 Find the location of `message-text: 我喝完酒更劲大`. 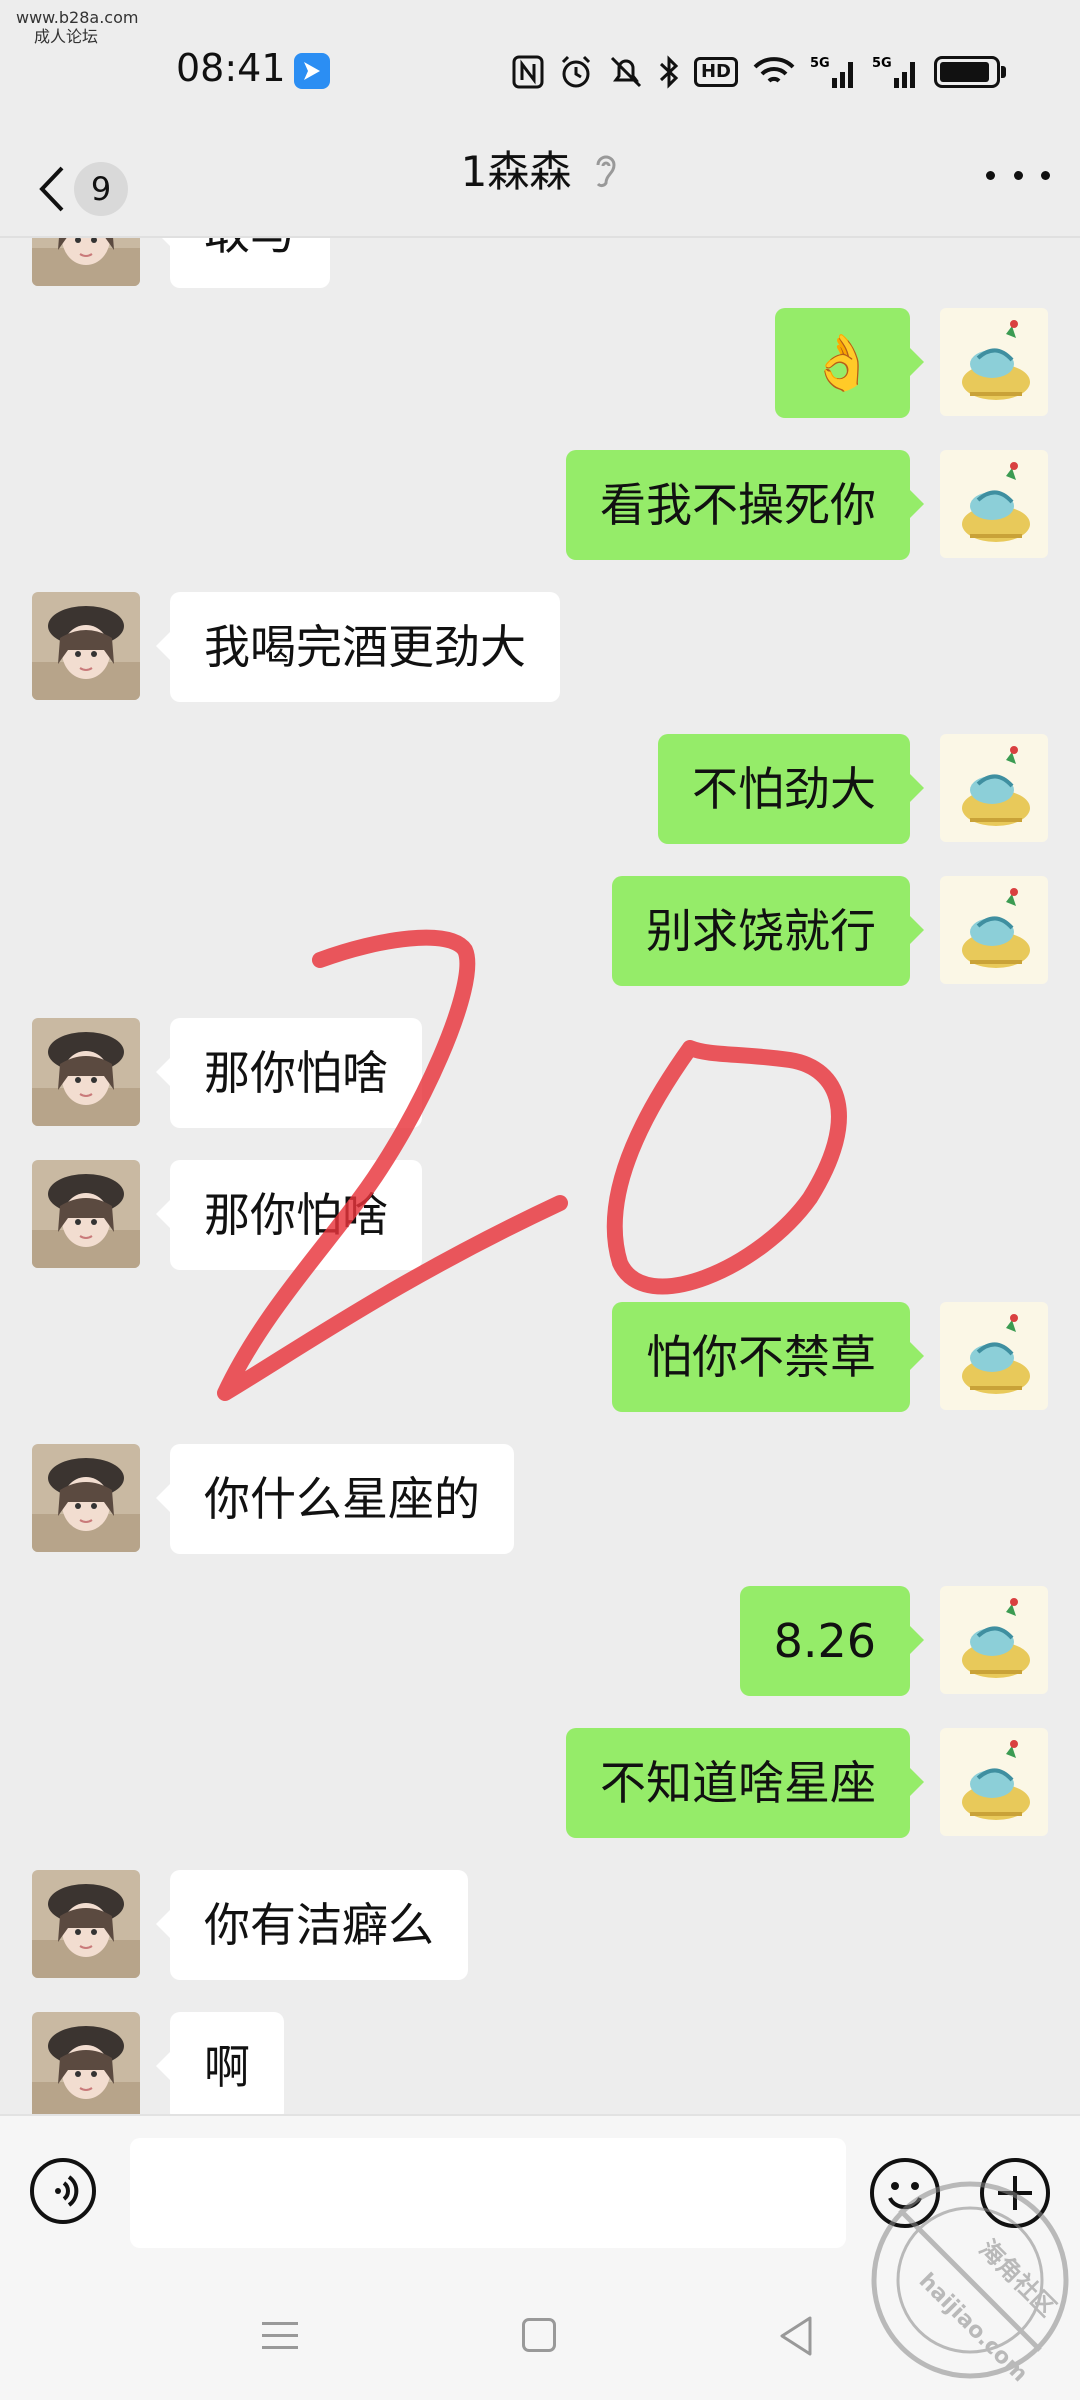

message-text: 我喝完酒更劲大 is located at coordinates (365, 647).